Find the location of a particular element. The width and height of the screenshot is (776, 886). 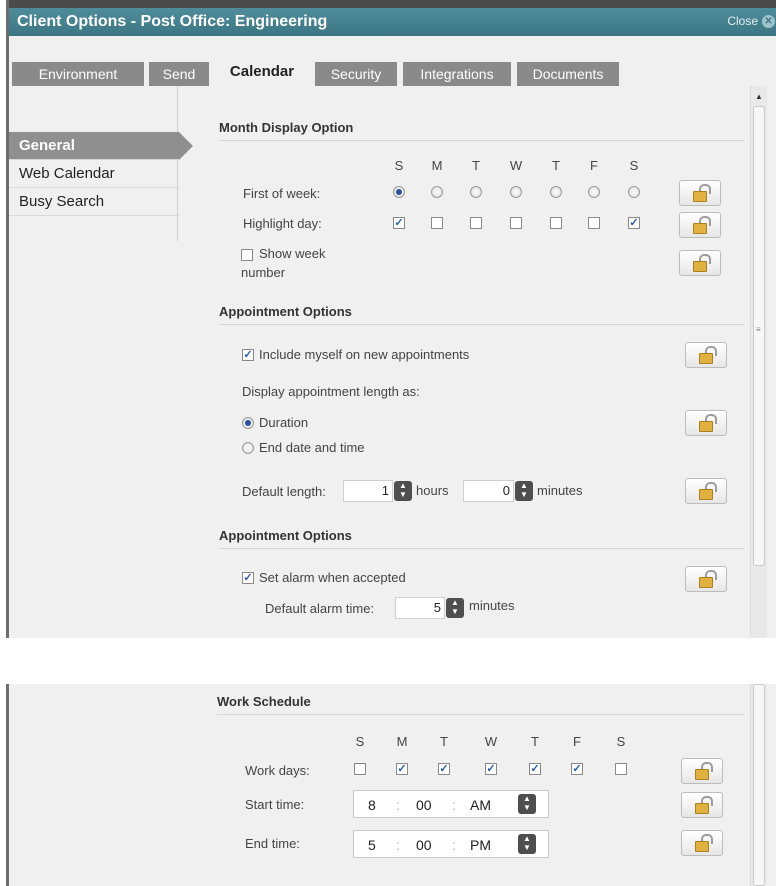

close-button: Close ✕ is located at coordinates (751, 21).